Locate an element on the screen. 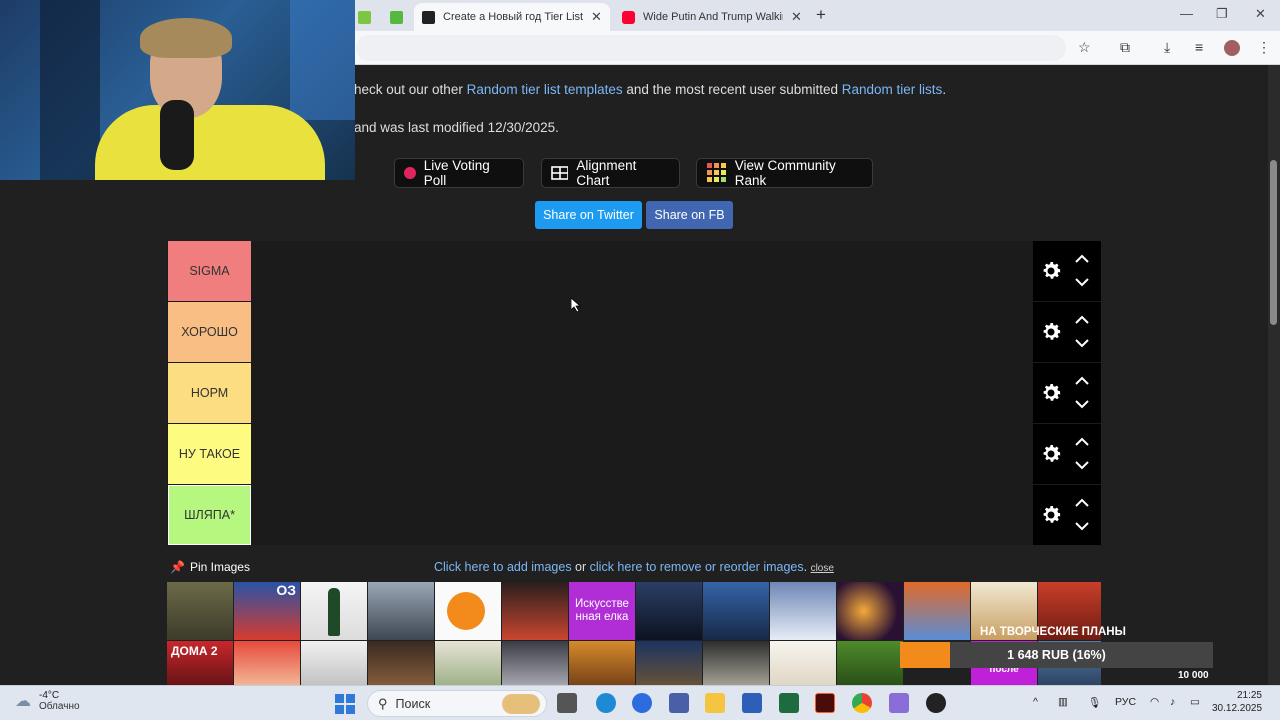  button-label: View Community Rank is located at coordinates (785, 173).